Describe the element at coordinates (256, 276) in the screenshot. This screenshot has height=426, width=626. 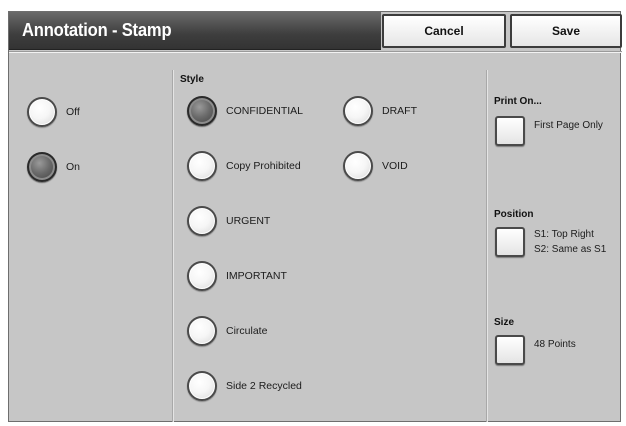
I see `style-option-important-label: IMPORTANT` at that location.